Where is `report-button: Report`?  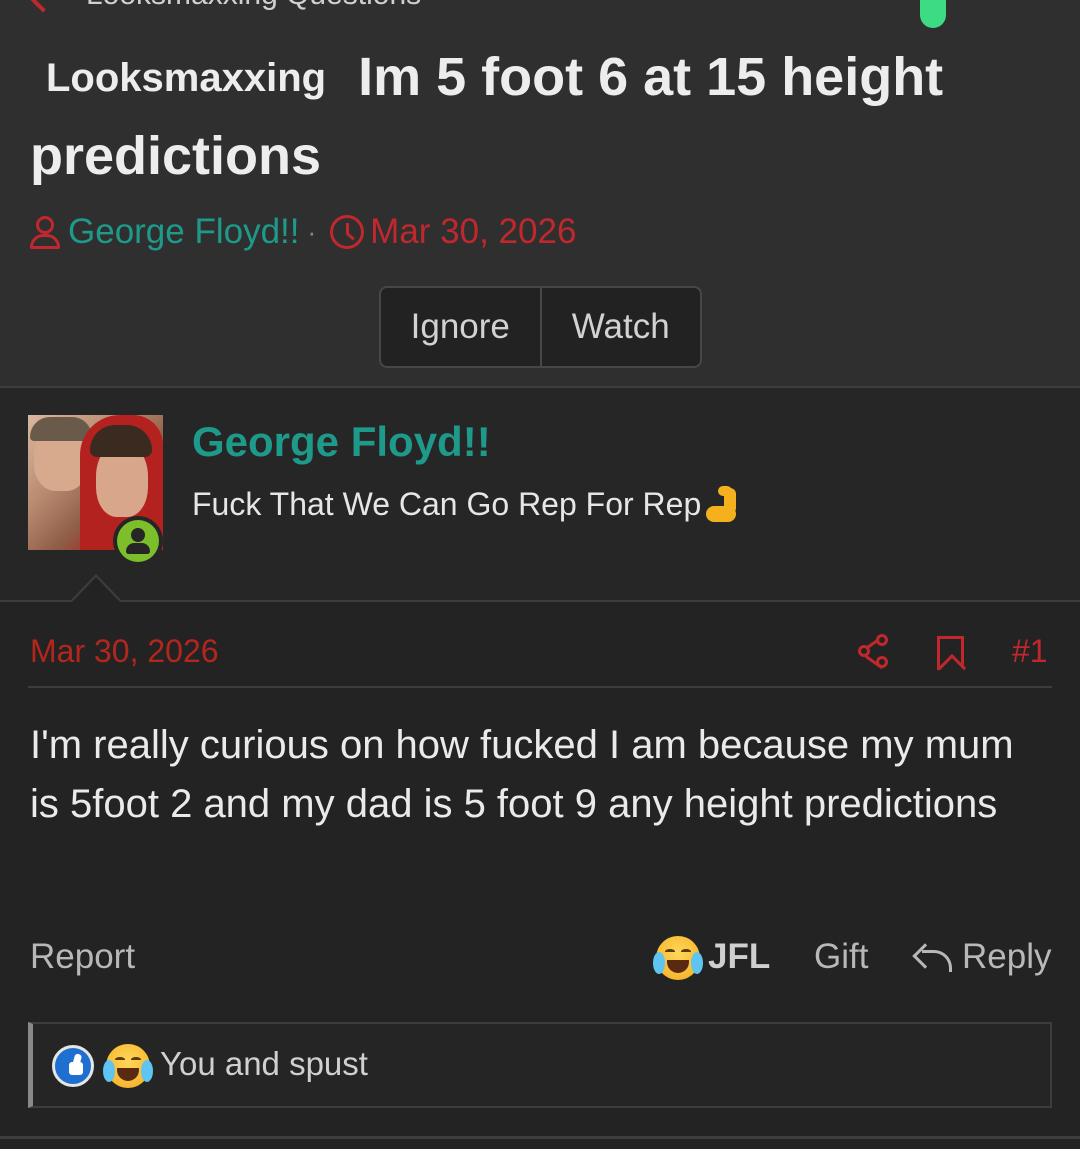 report-button: Report is located at coordinates (82, 957).